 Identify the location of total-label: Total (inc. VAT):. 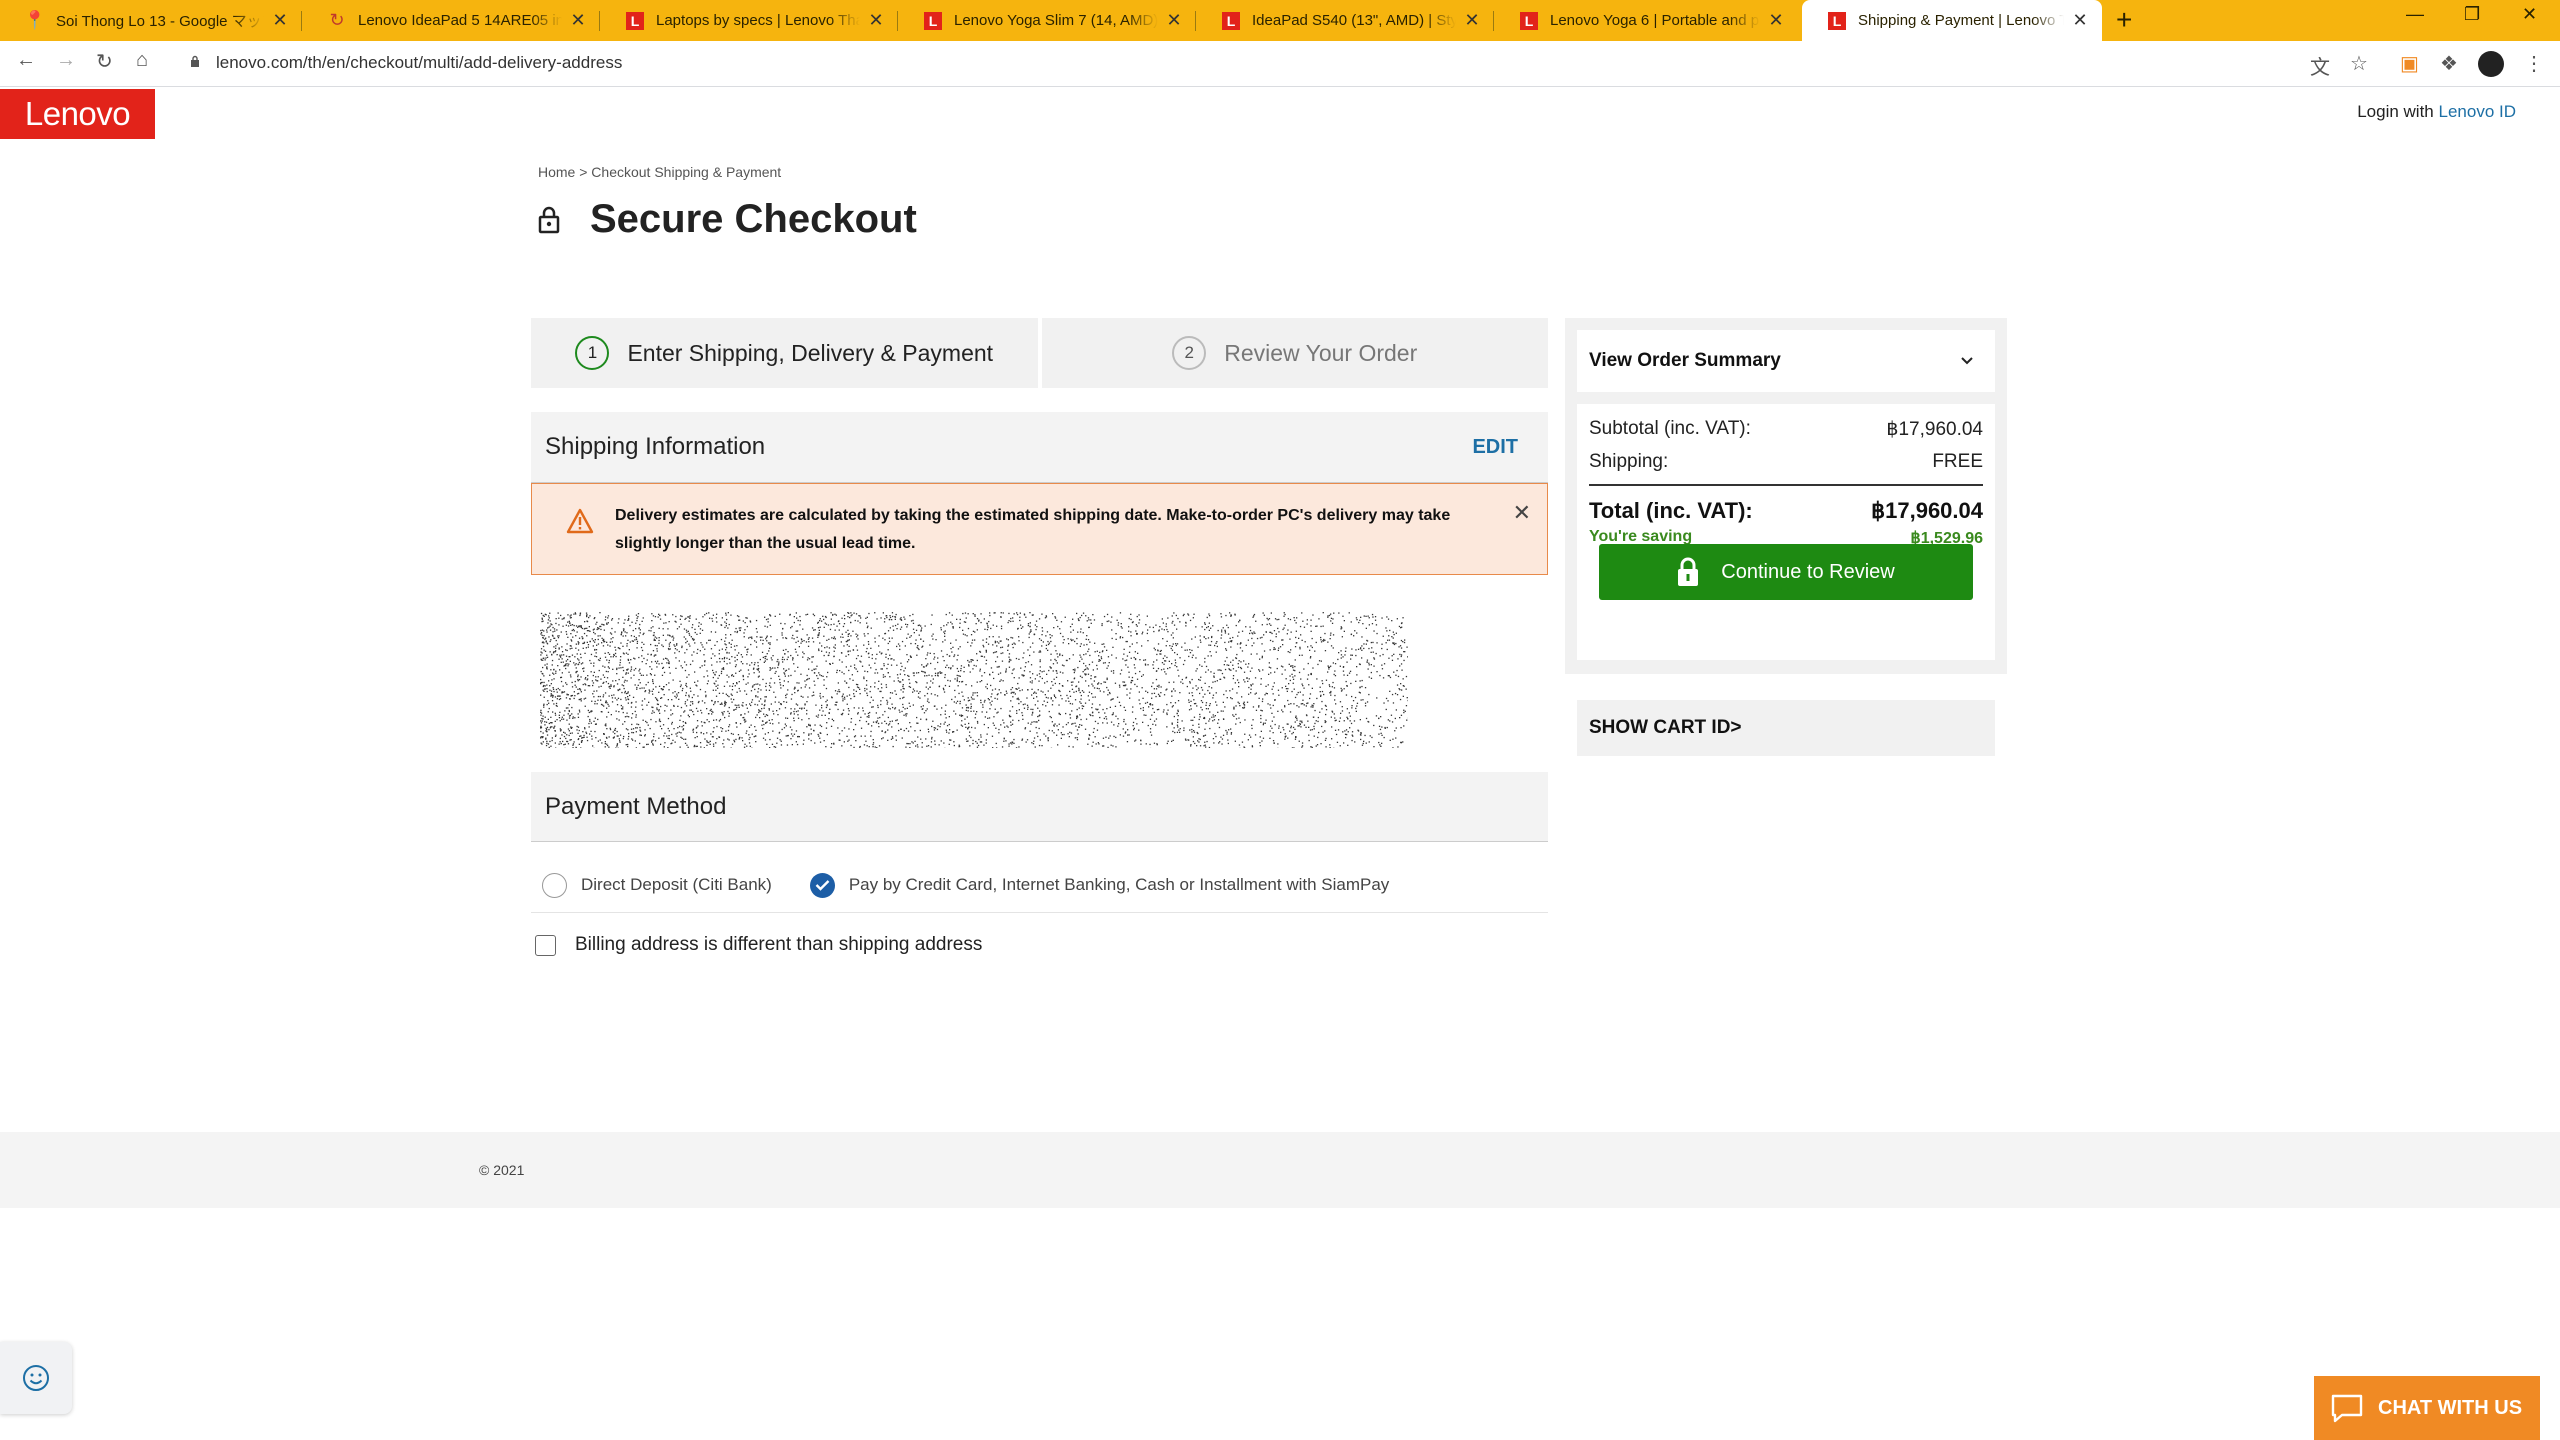
(1671, 510).